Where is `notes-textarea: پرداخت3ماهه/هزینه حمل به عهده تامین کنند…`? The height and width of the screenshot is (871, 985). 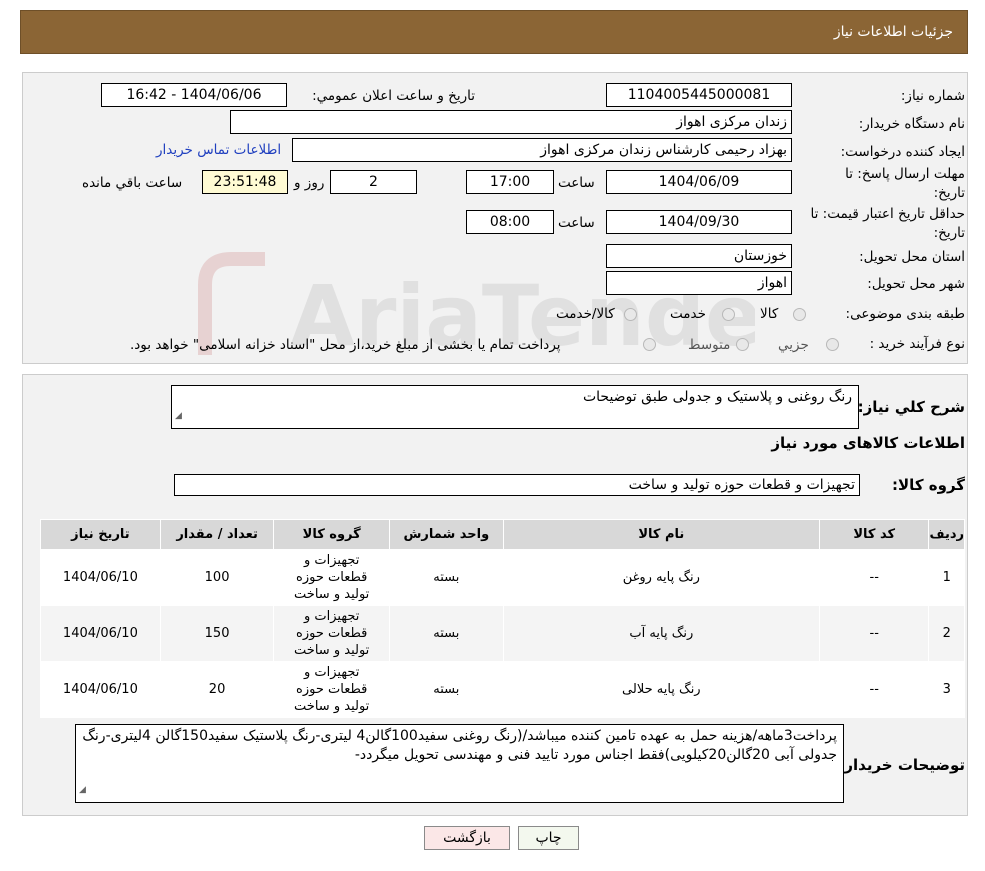
notes-textarea: پرداخت3ماهه/هزینه حمل به عهده تامین کنند… is located at coordinates (459, 763).